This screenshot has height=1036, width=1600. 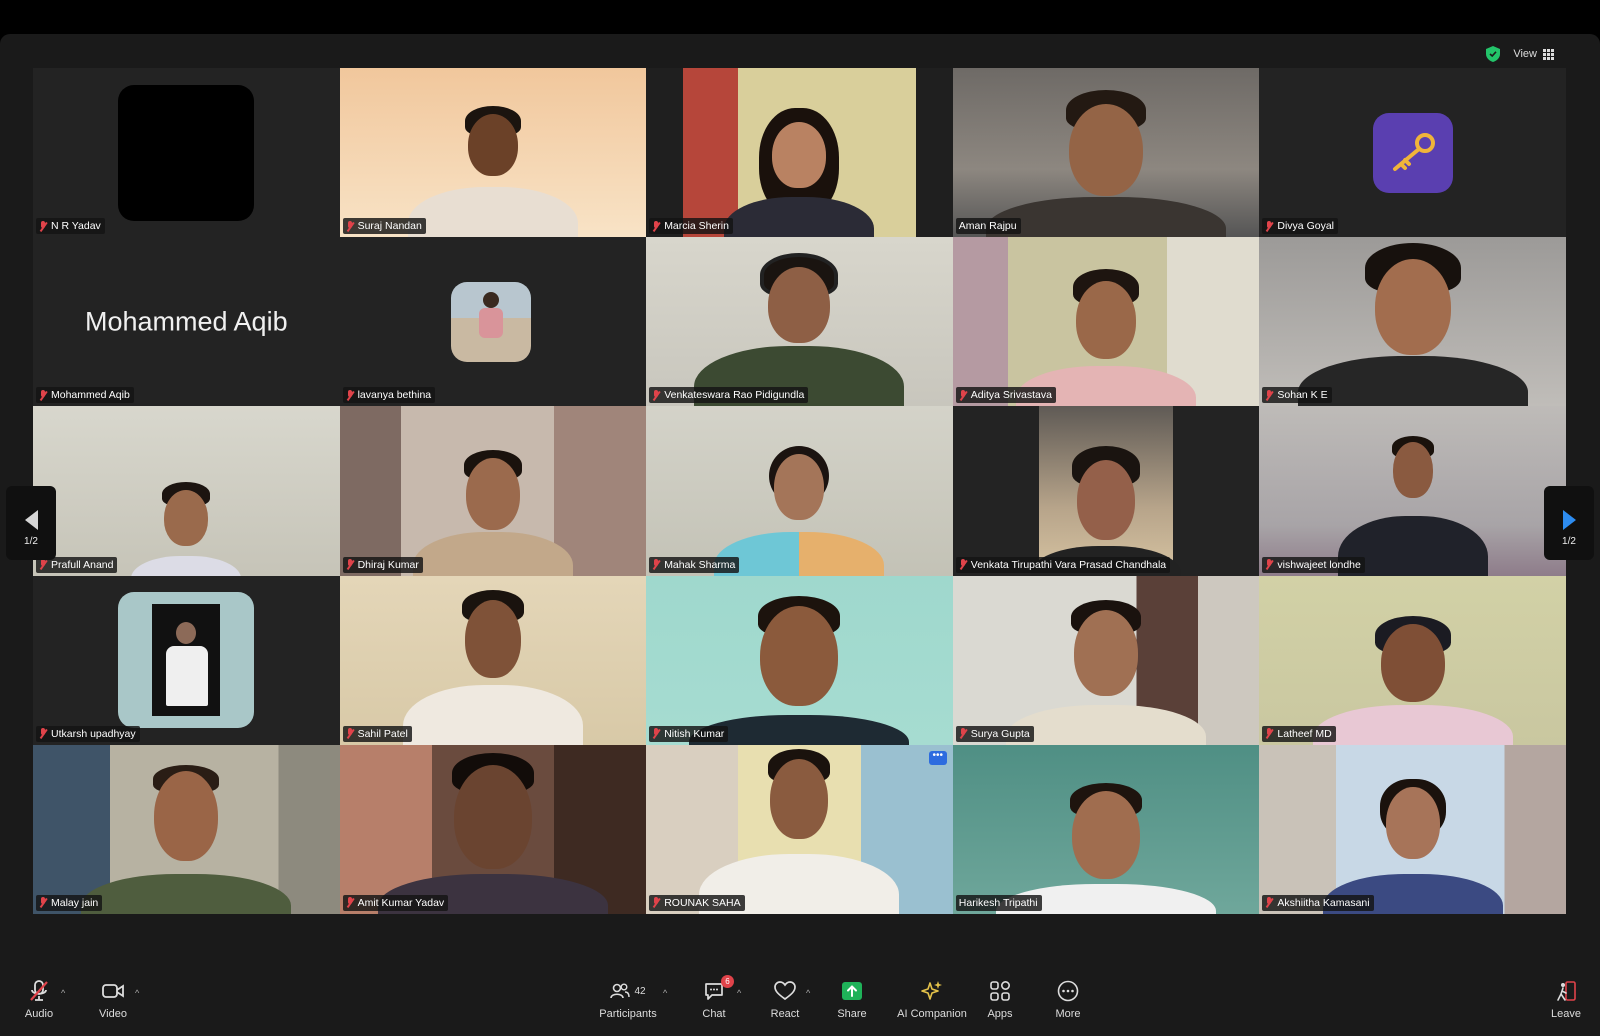 I want to click on video-button: Video, so click(x=113, y=999).